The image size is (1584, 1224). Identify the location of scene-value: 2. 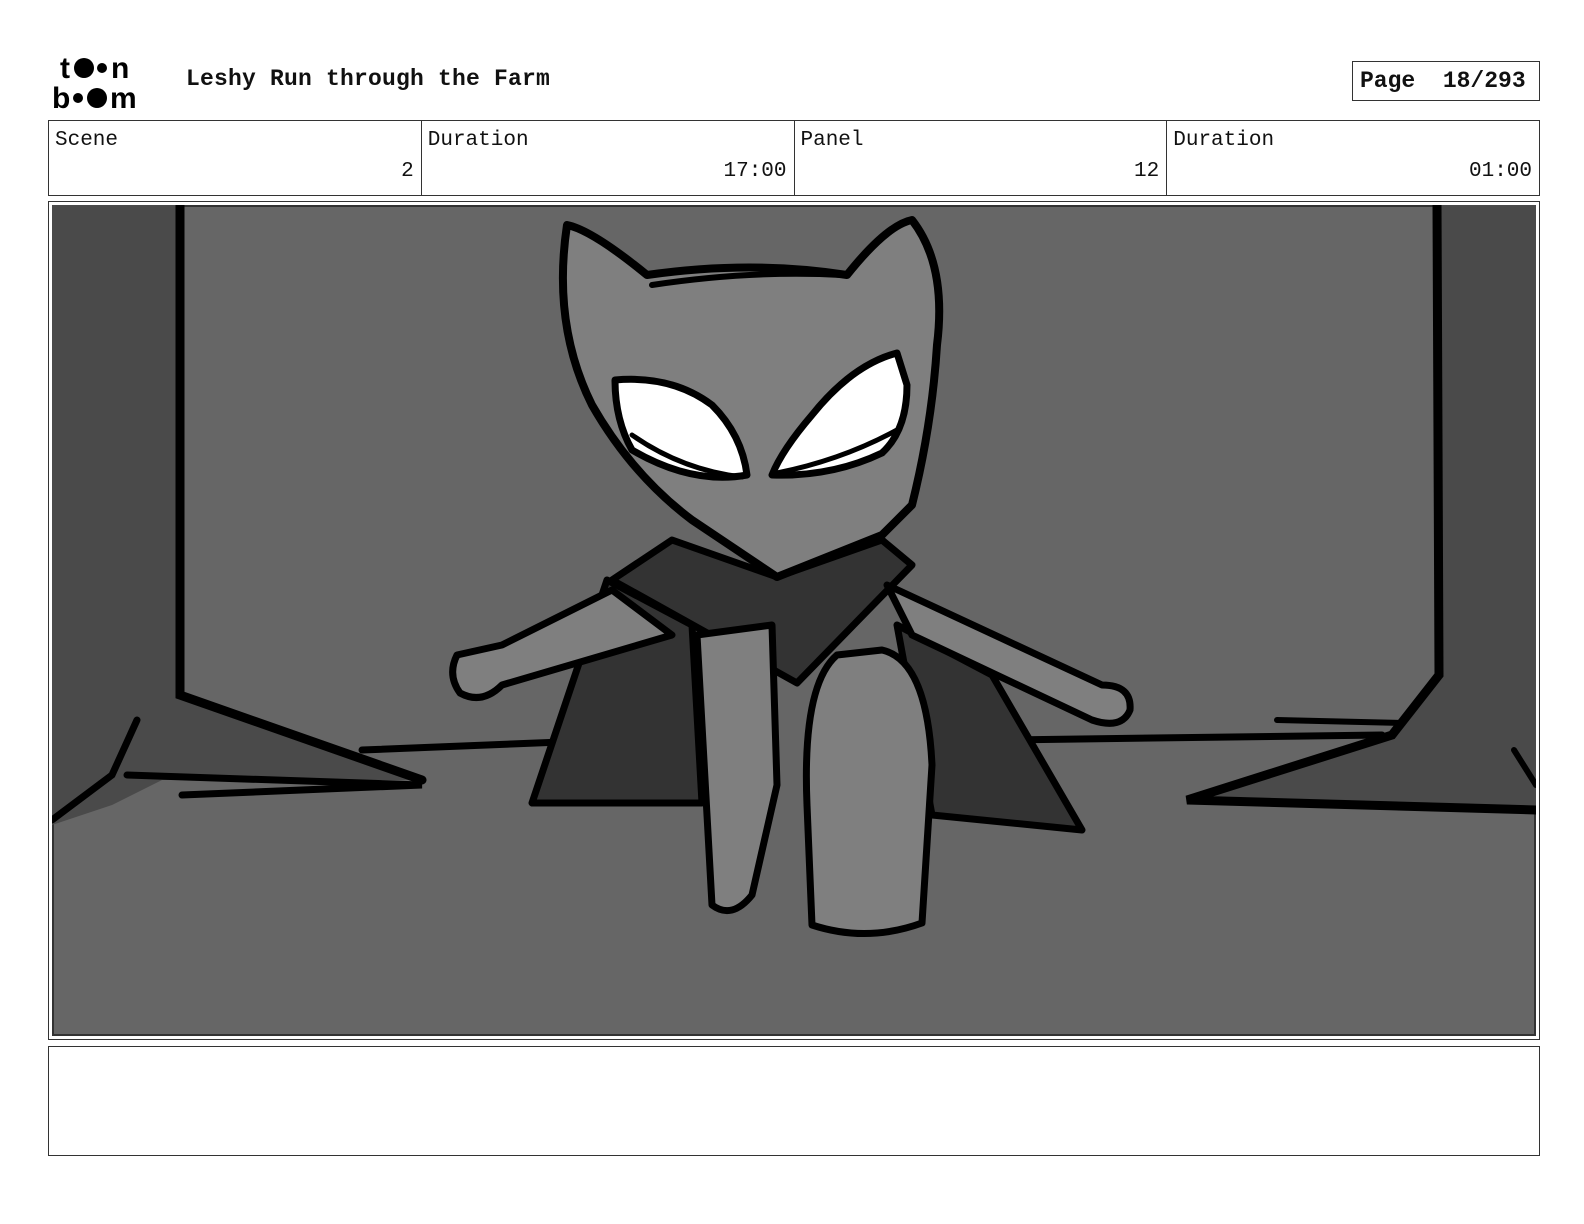
(407, 171).